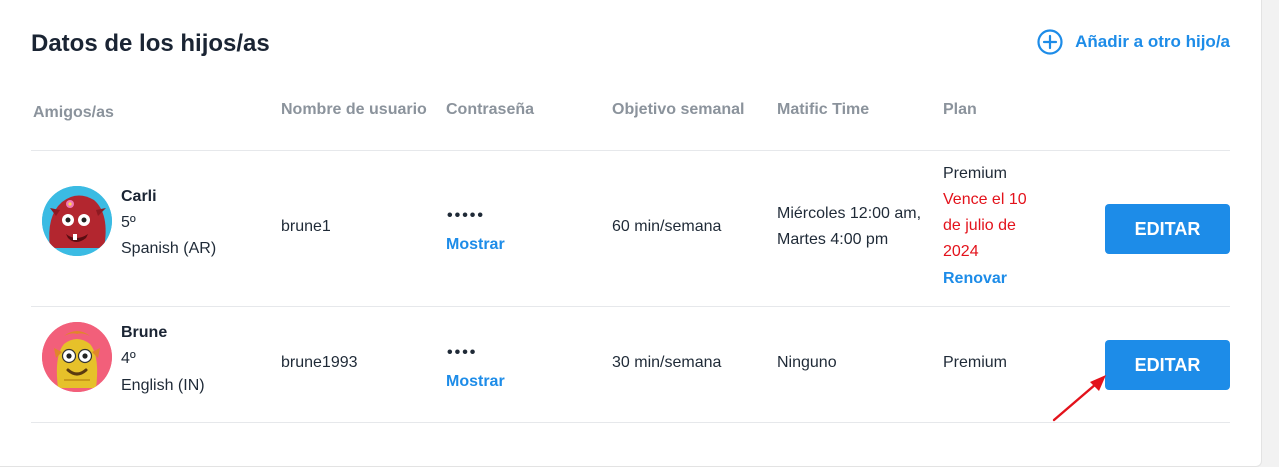 This screenshot has height=467, width=1279. Describe the element at coordinates (128, 222) in the screenshot. I see `child-grade: 5º` at that location.